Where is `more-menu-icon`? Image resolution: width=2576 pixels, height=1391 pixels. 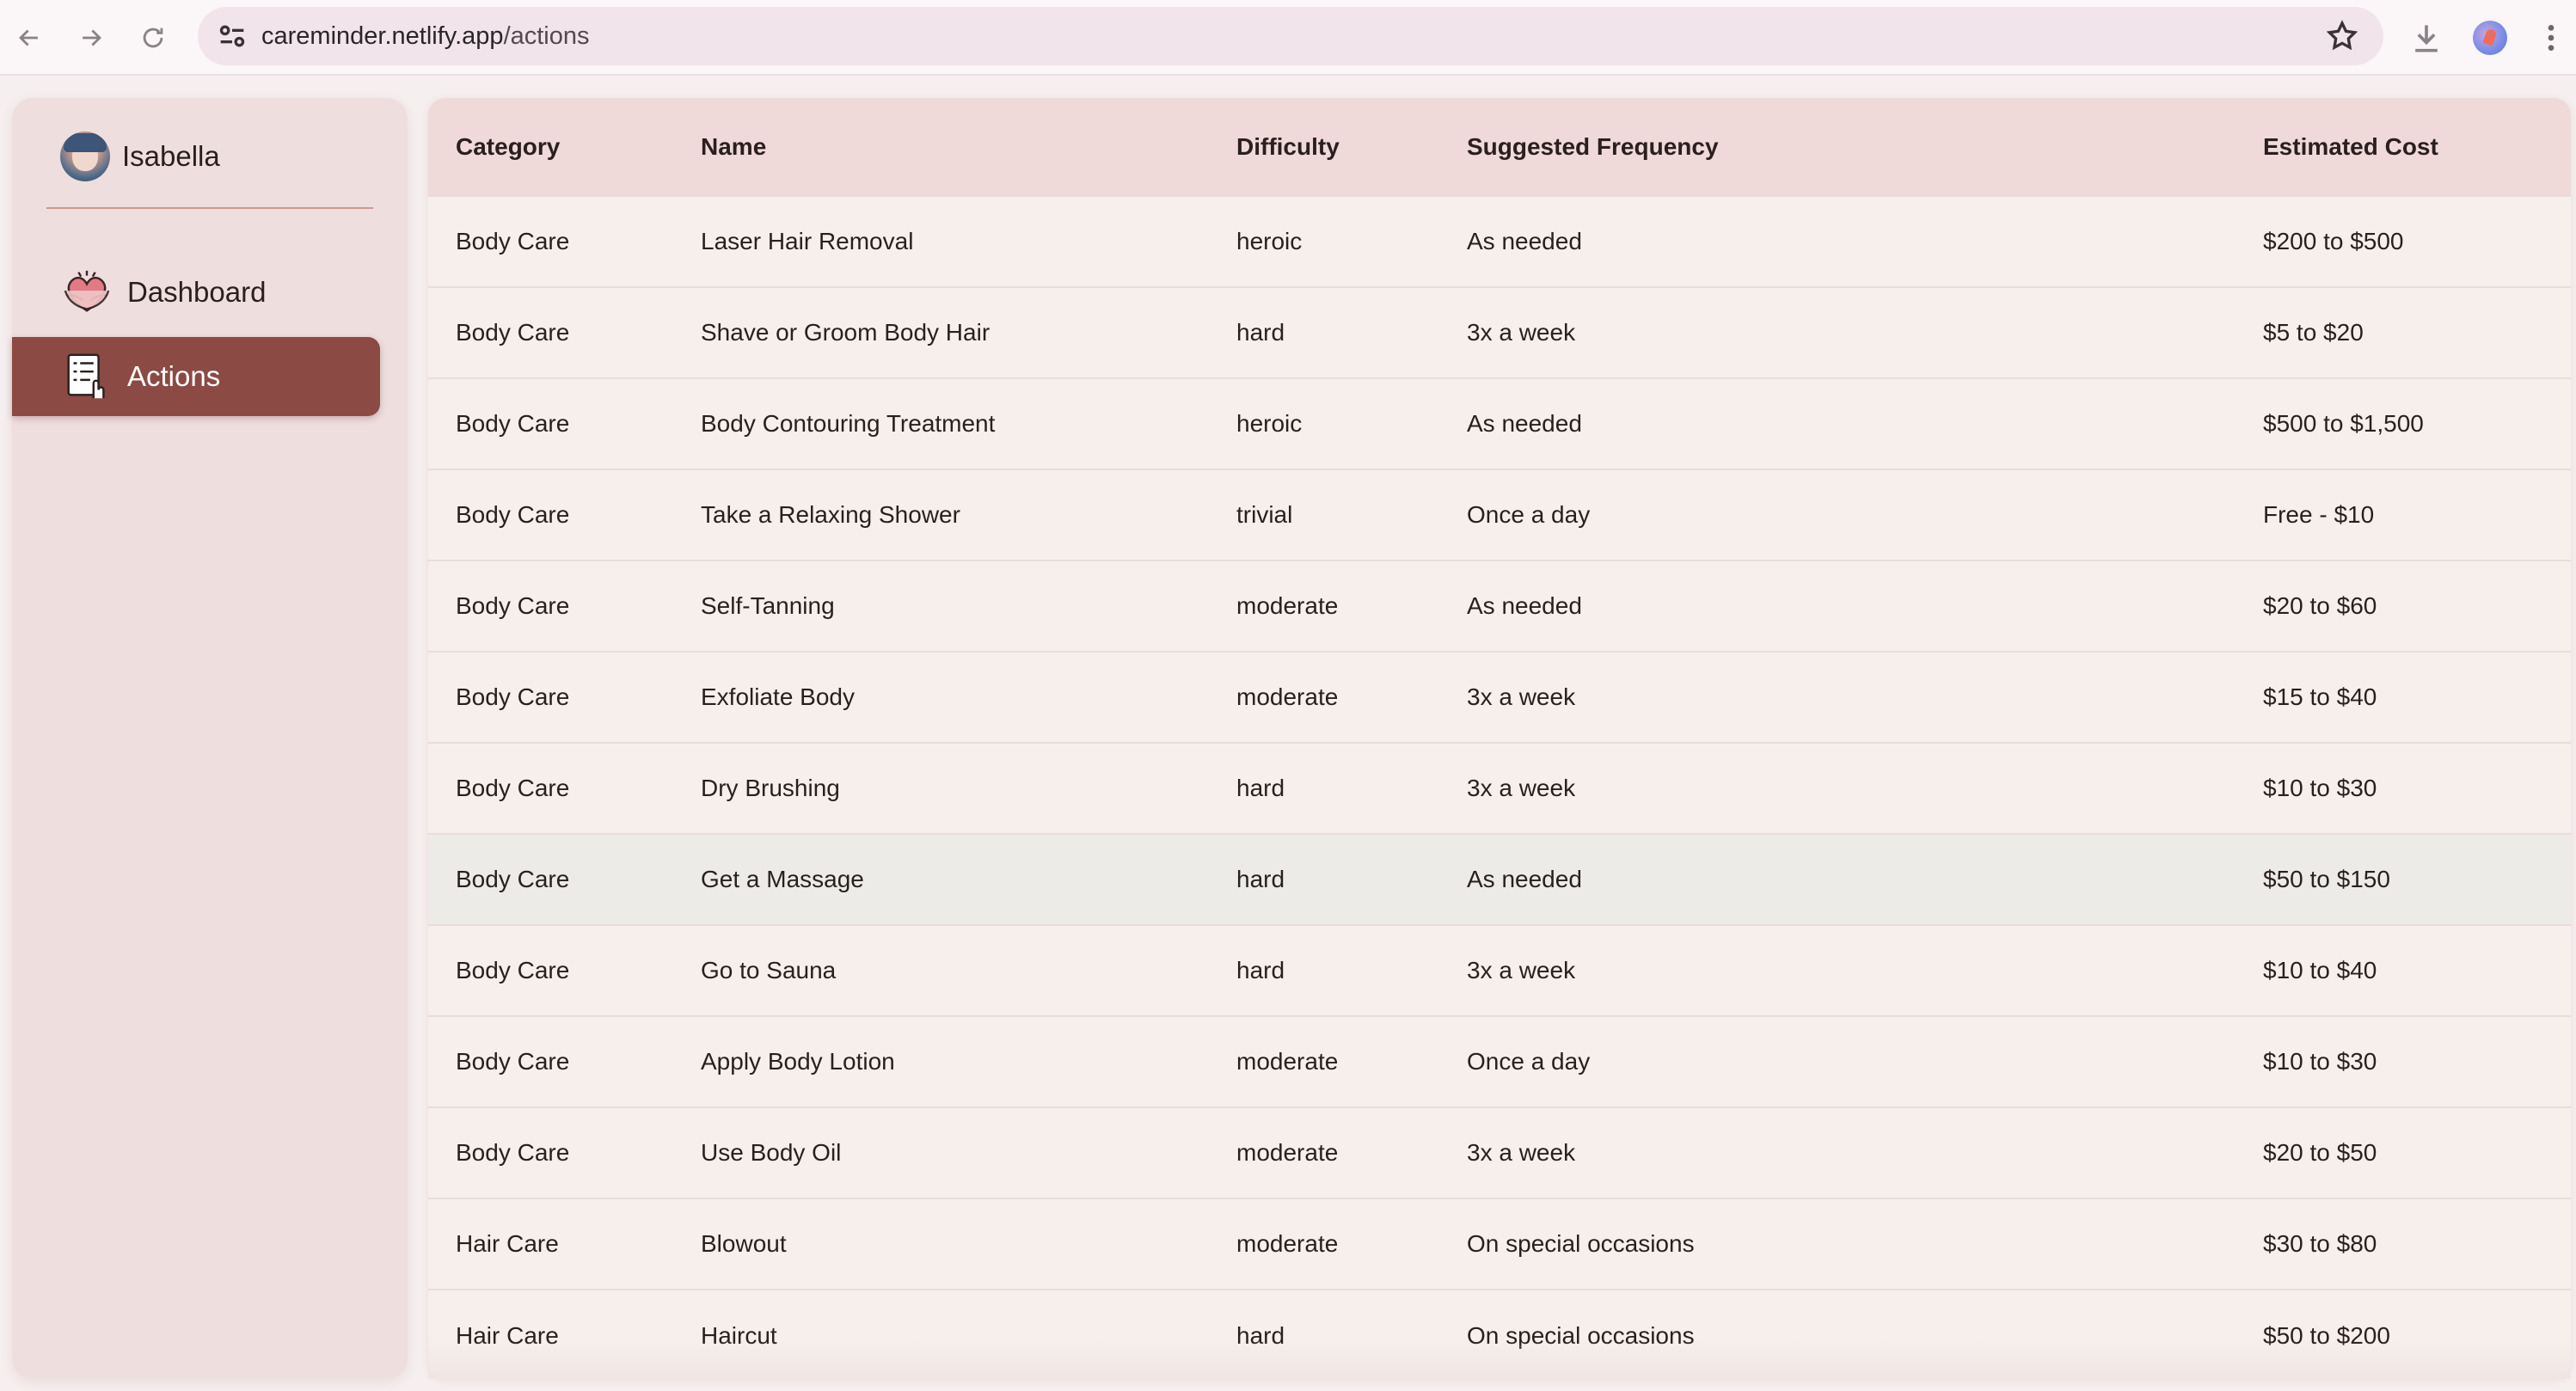 more-menu-icon is located at coordinates (2551, 38).